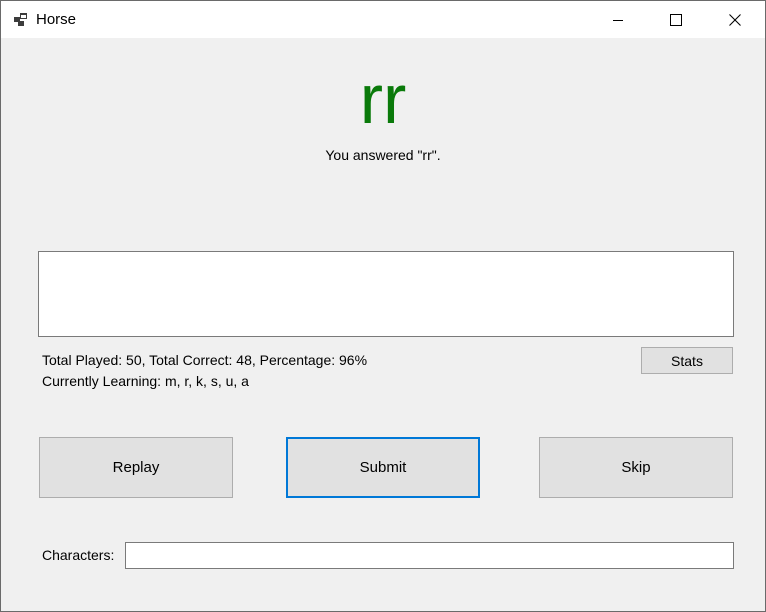 Image resolution: width=766 pixels, height=612 pixels. I want to click on answered-message: You answered "rr"., so click(383, 155).